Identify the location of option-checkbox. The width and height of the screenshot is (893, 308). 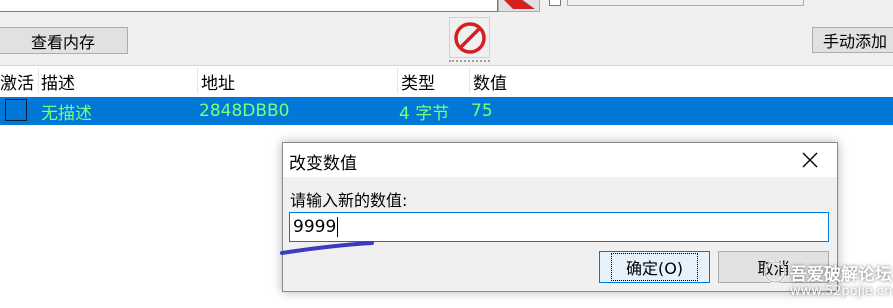
(555, 3).